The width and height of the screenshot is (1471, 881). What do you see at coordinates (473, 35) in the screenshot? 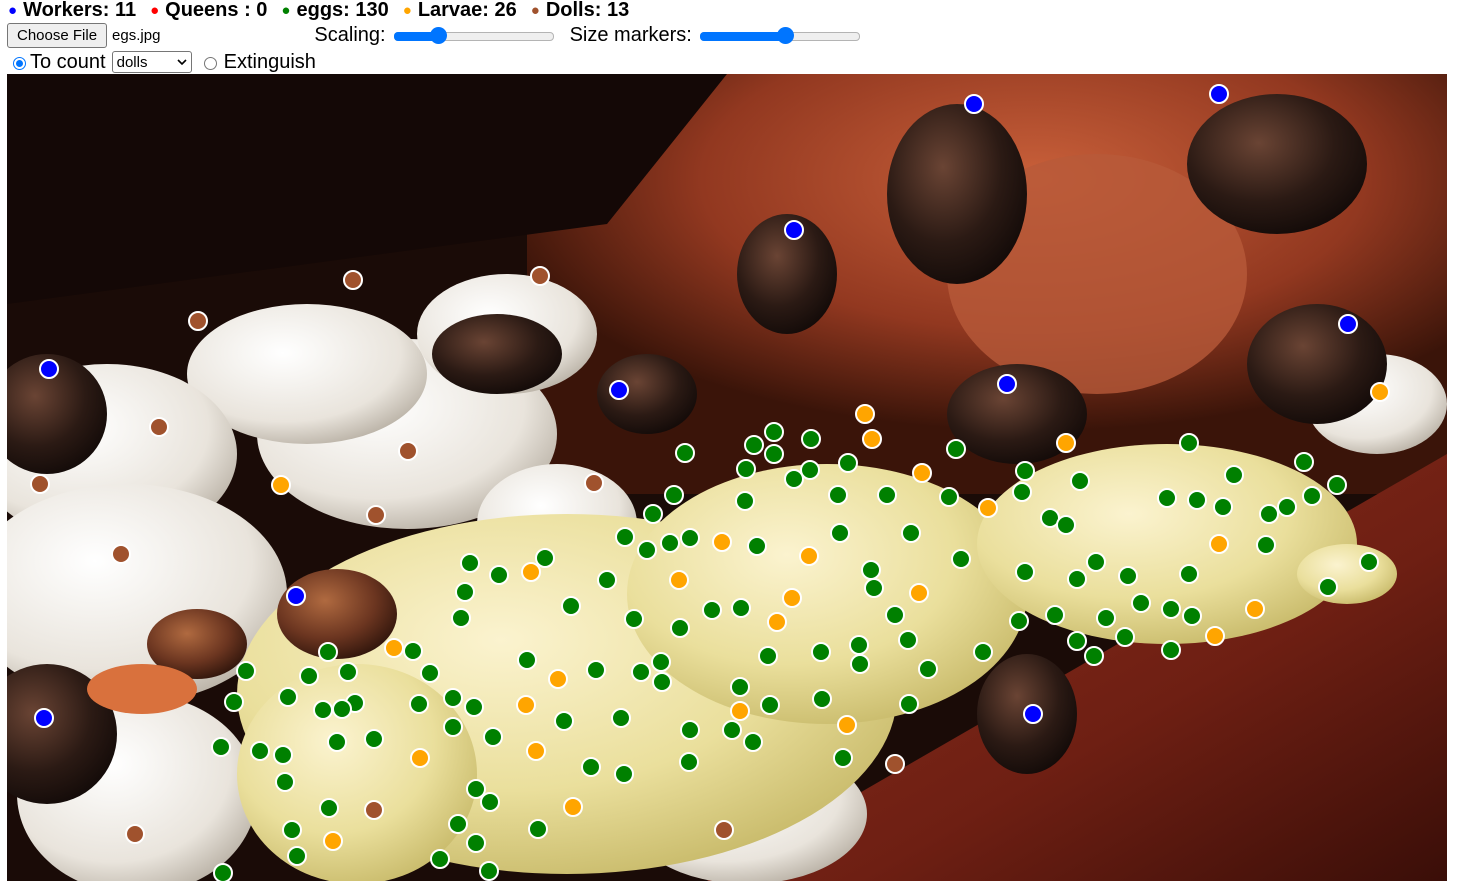
I see `scaling-slider` at bounding box center [473, 35].